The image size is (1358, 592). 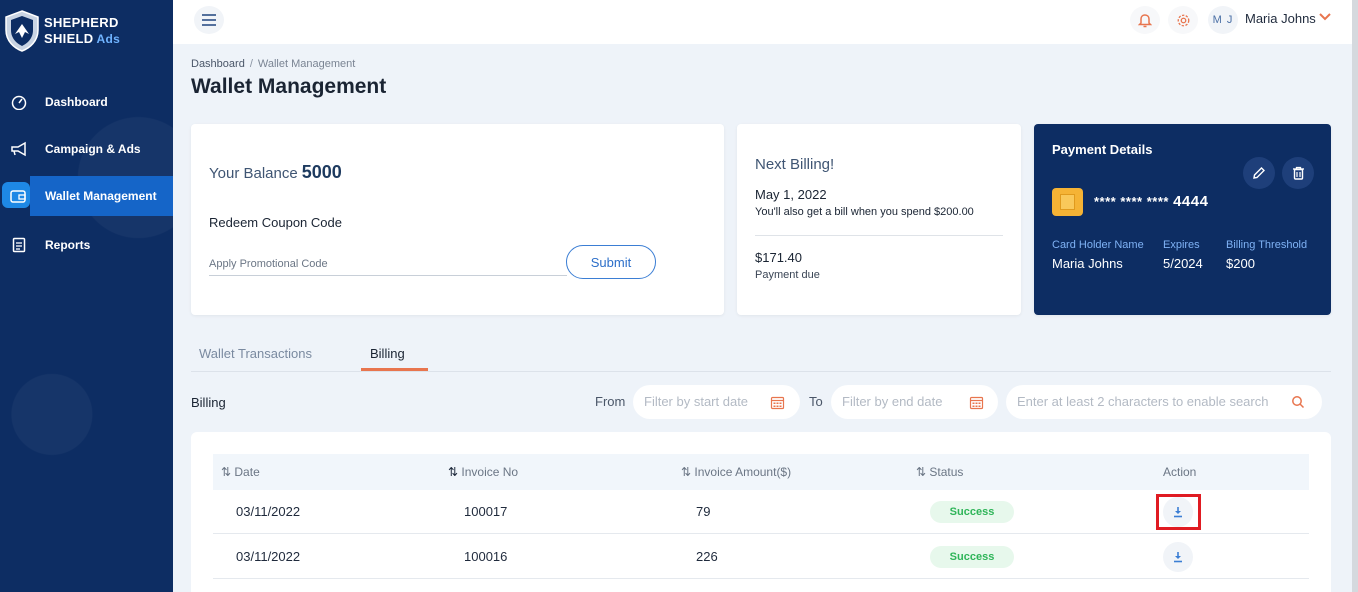 I want to click on download-icon, so click(x=1178, y=557).